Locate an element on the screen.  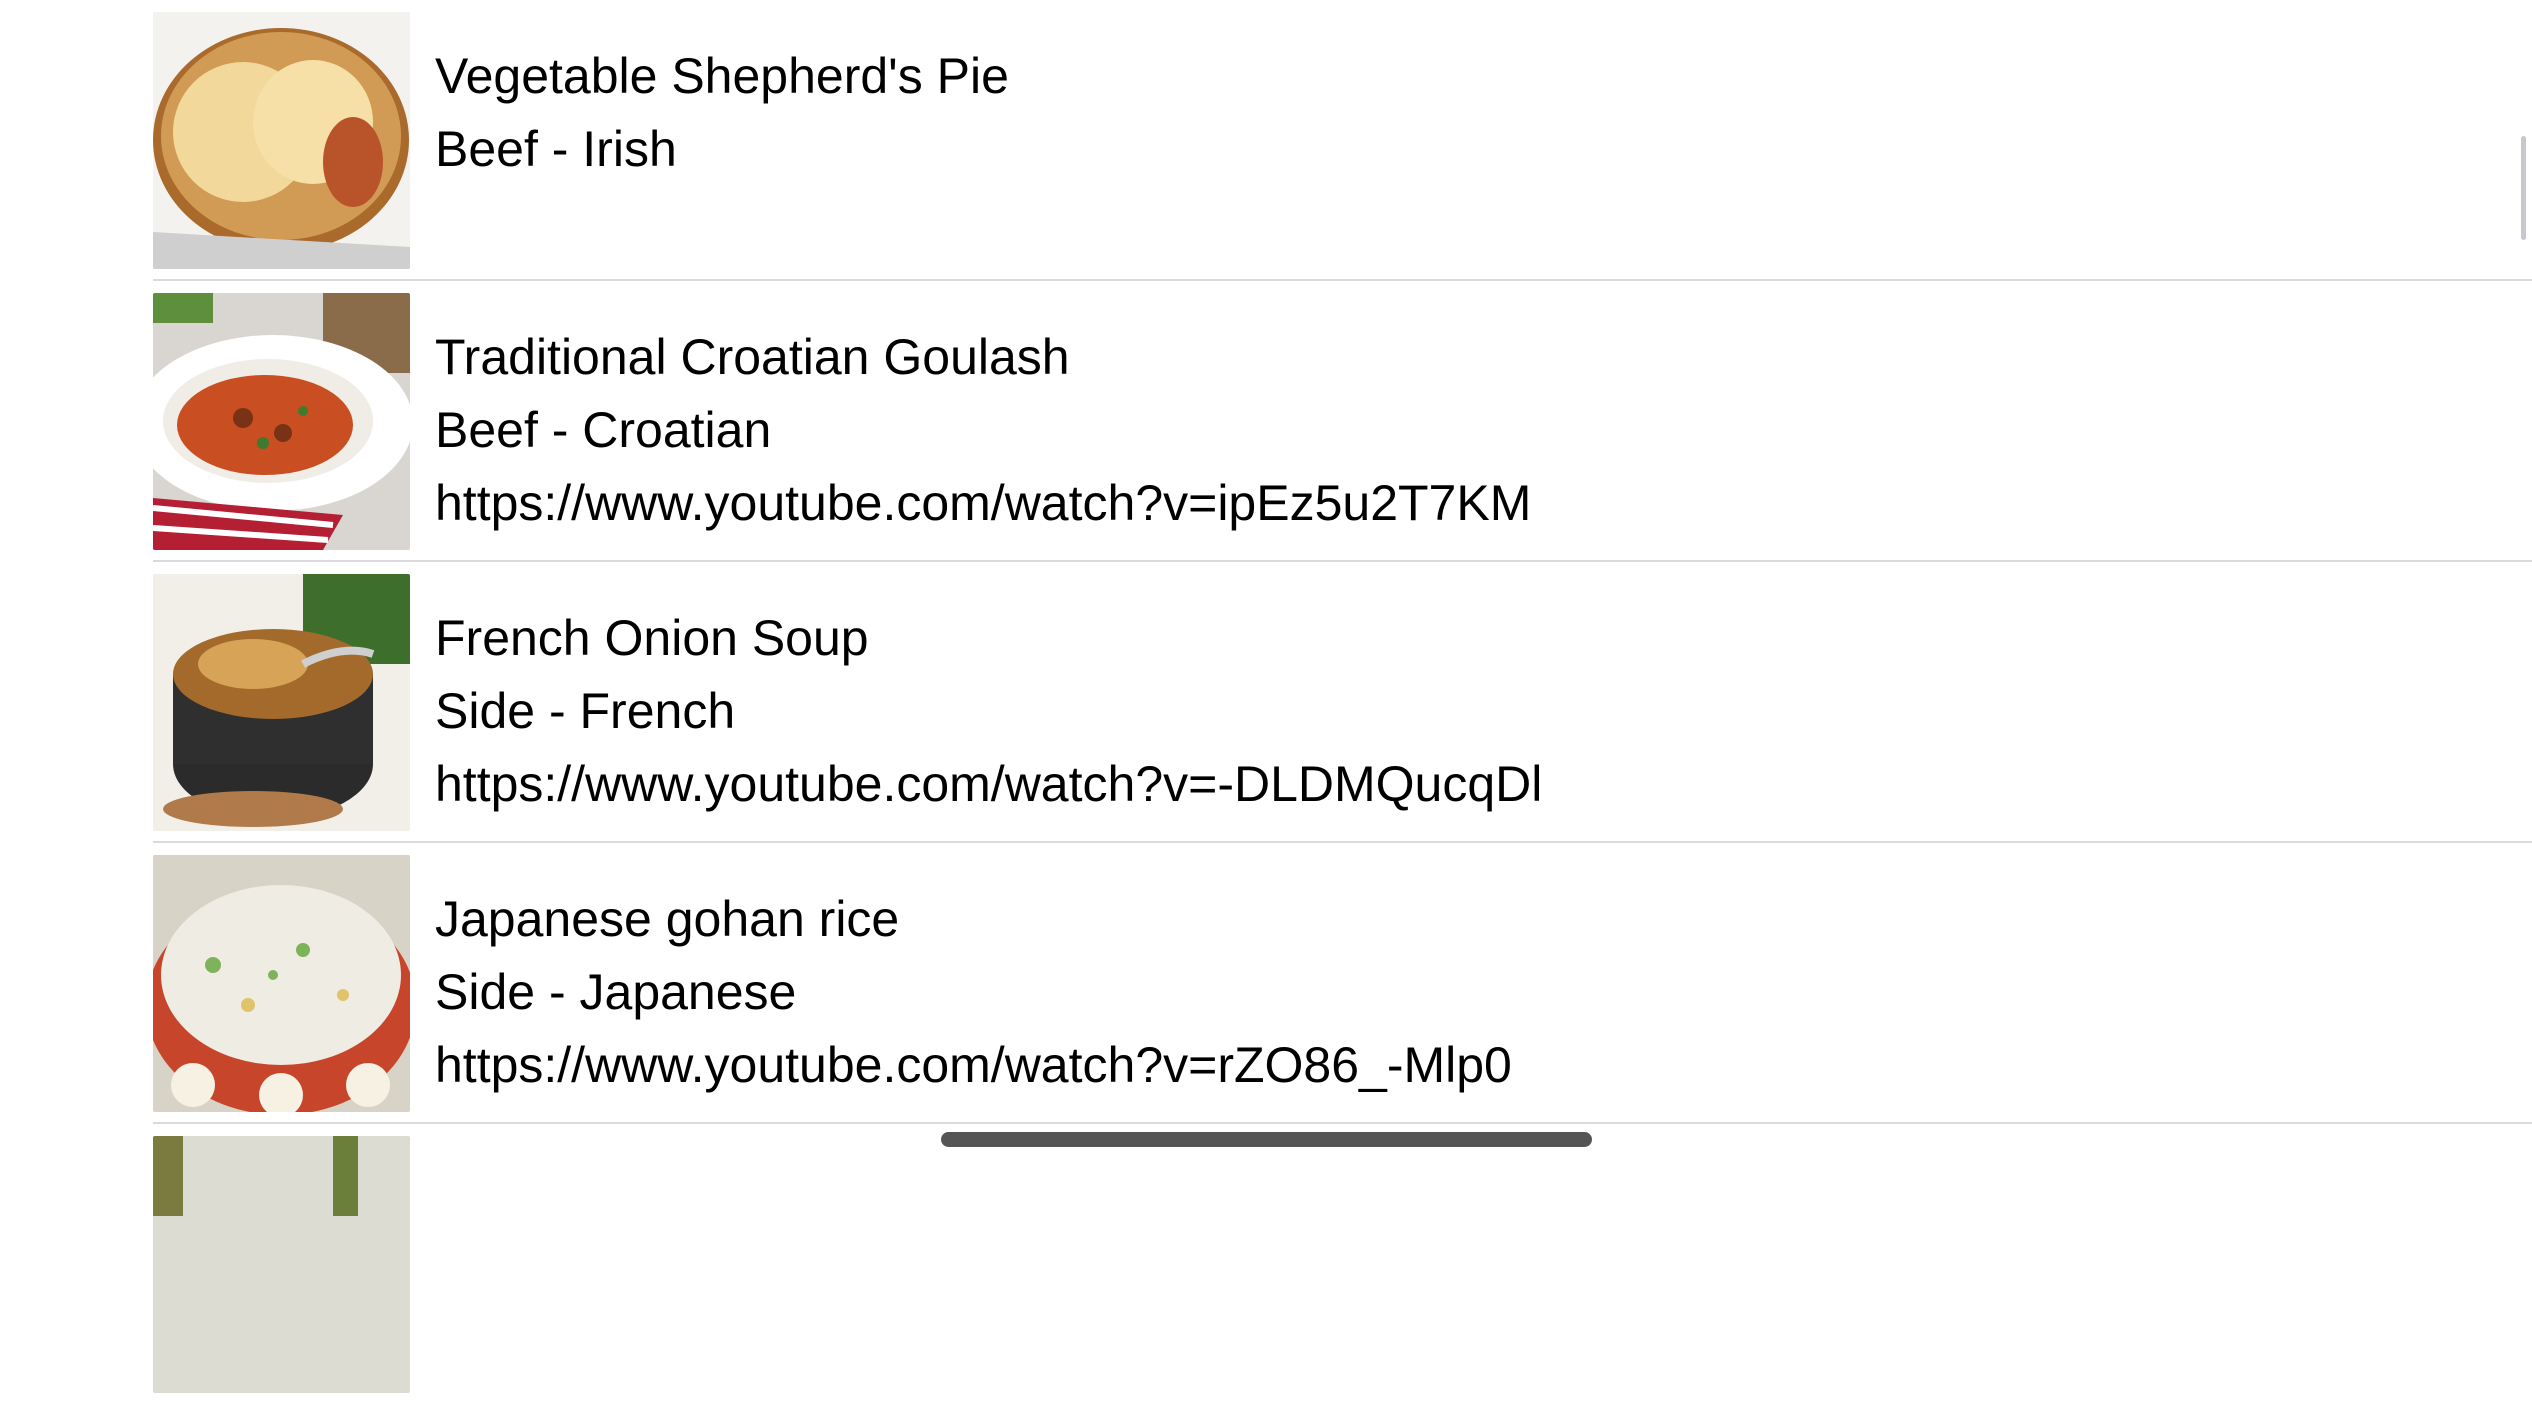
meal-category: Beef - Croatian is located at coordinates (603, 430).